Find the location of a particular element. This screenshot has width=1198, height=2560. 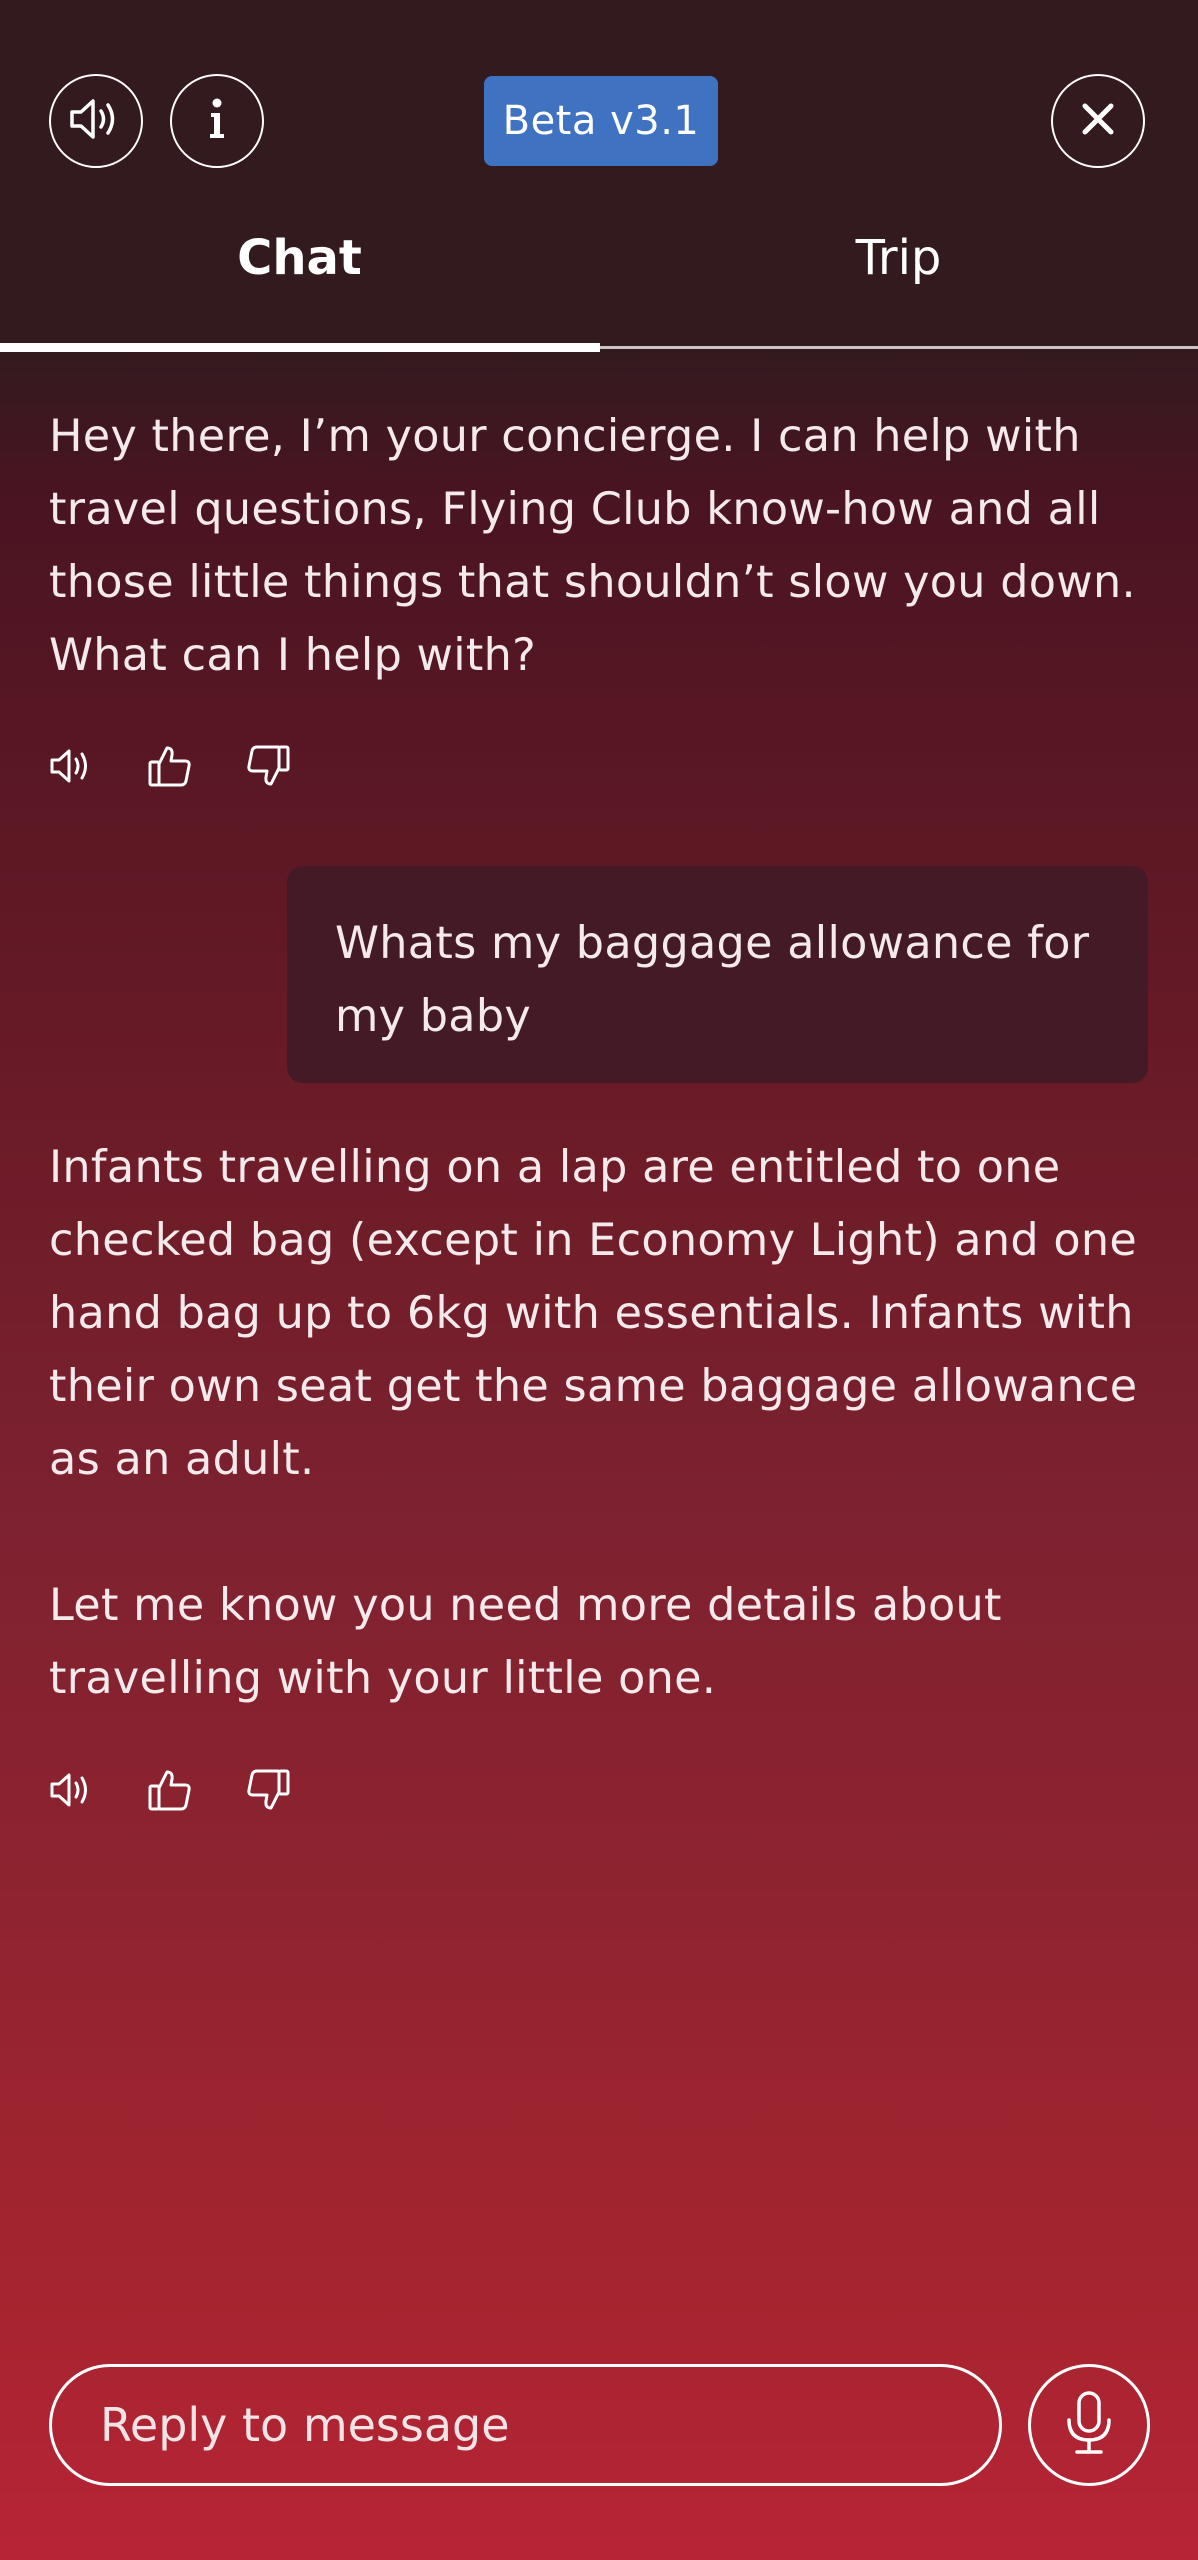

reply-input: Reply to message is located at coordinates (525, 2425).